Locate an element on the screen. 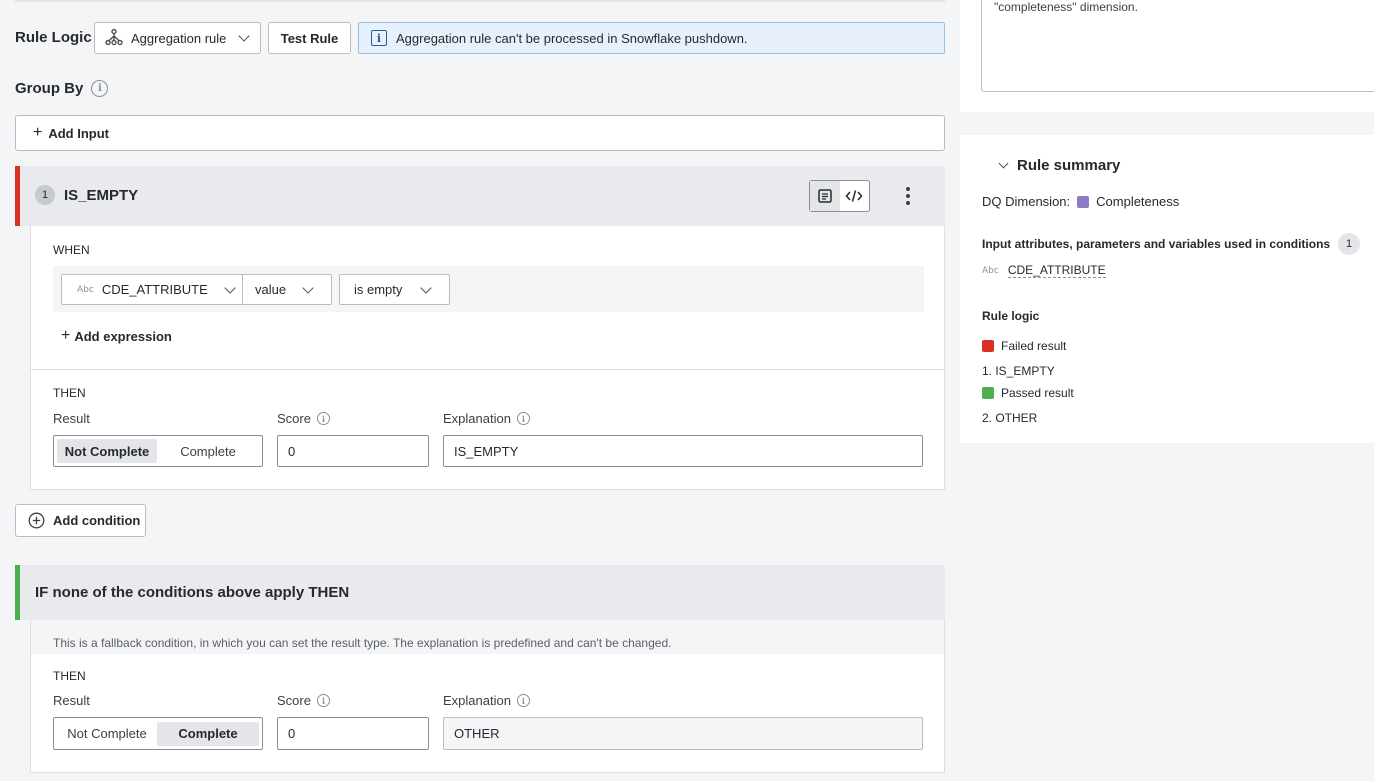  rule-type-dropdown: Aggregation rule is located at coordinates (177, 38).